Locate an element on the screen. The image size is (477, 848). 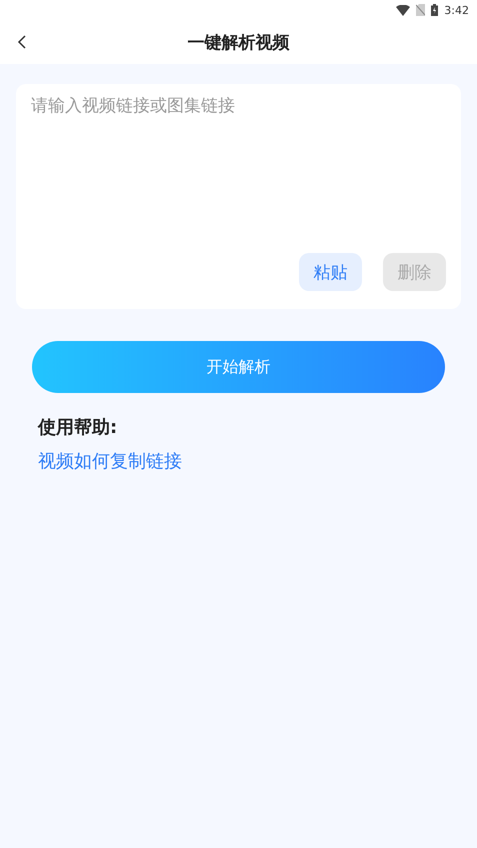
back-icon is located at coordinates (22, 42).